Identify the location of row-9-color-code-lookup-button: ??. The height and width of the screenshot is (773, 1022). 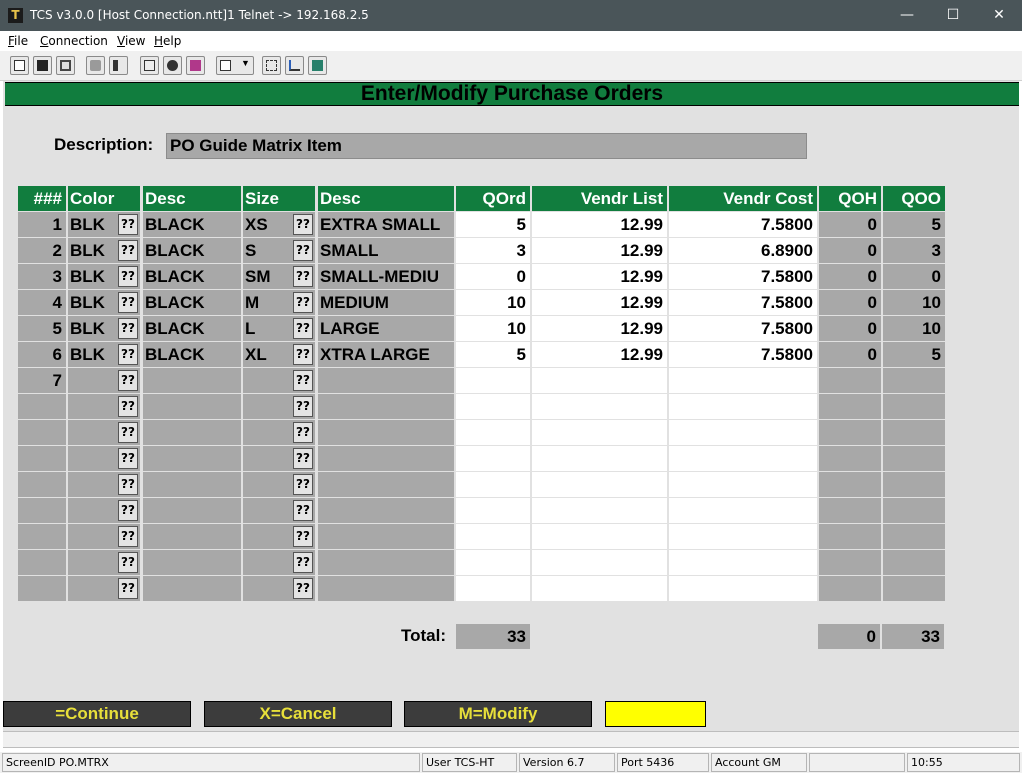
(128, 432).